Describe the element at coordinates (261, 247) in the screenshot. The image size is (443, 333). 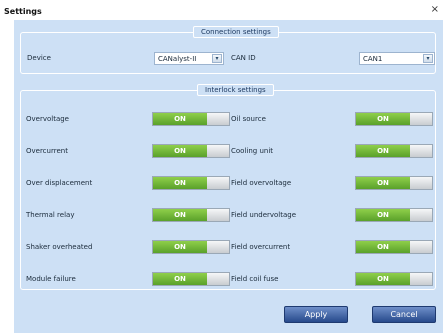
I see `interlock-label-field-overcurrent: Field overcurrent` at that location.